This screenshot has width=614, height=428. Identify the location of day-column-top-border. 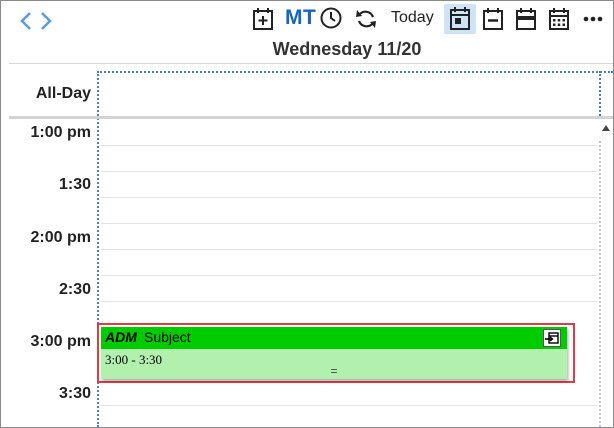
(355, 72).